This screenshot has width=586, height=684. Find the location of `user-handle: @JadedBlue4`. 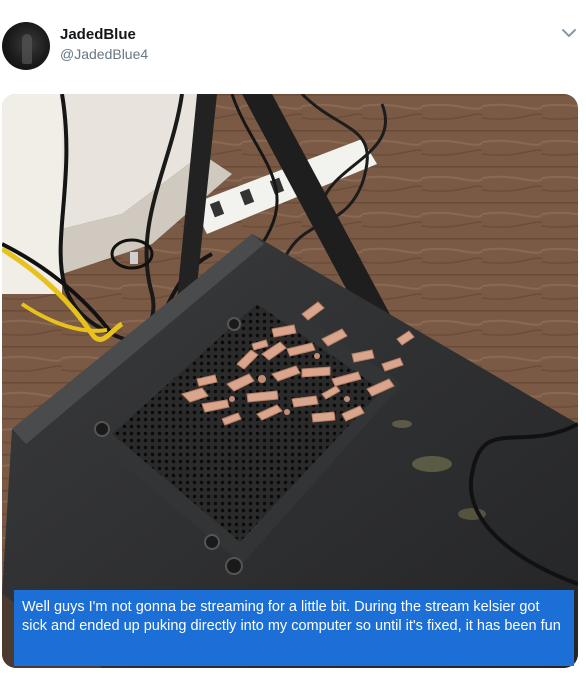

user-handle: @JadedBlue4 is located at coordinates (104, 54).